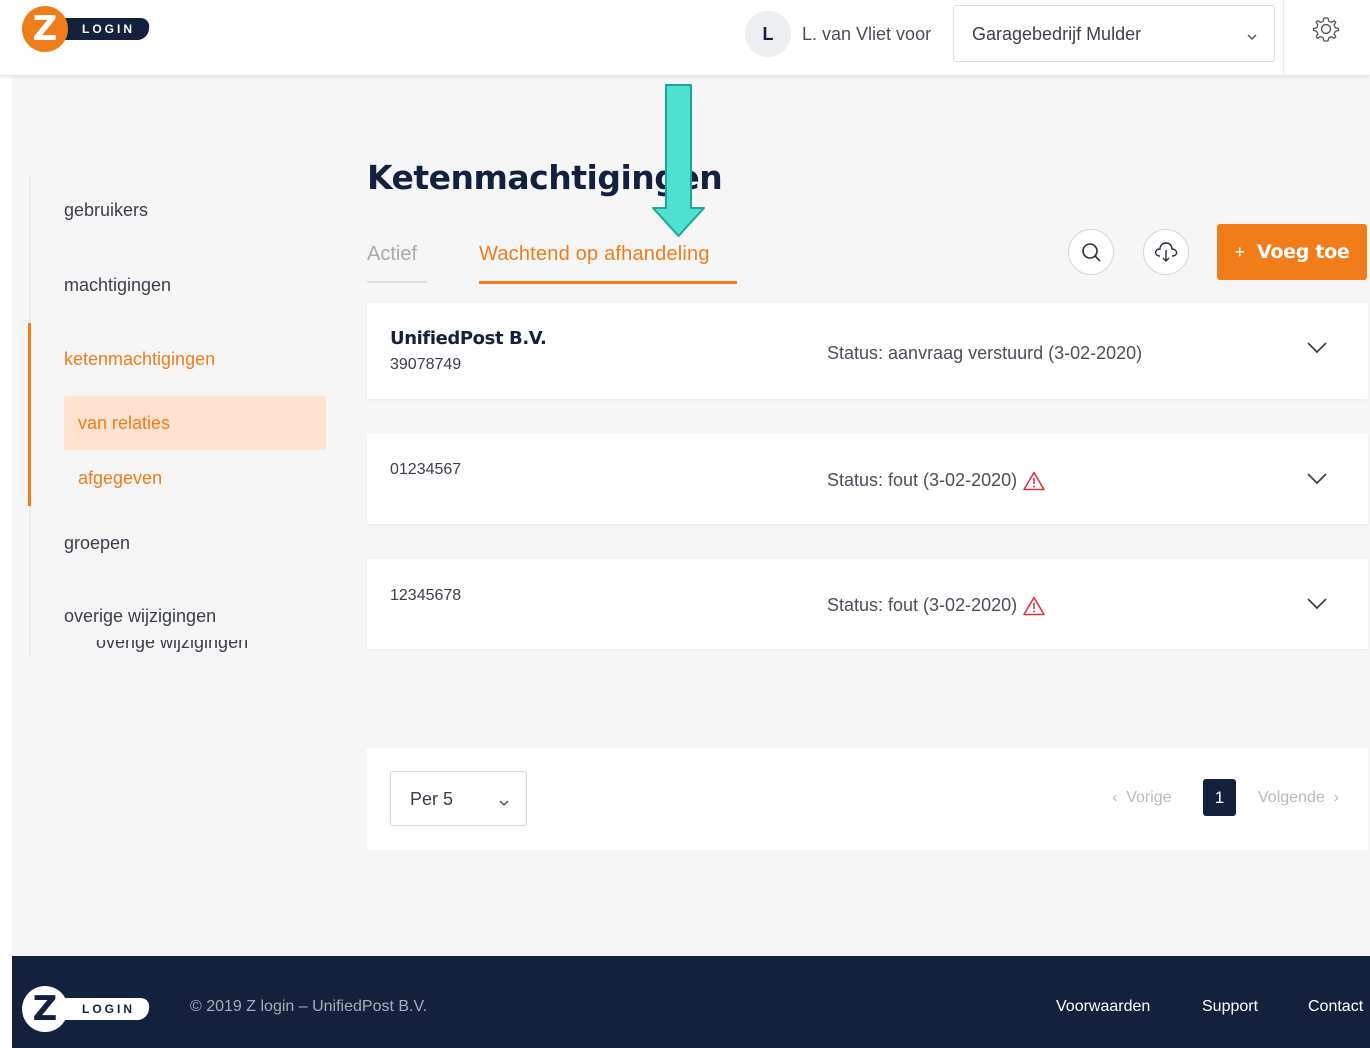 Image resolution: width=1370 pixels, height=1048 pixels. What do you see at coordinates (867, 34) in the screenshot?
I see `user-label: L. van Vliet voor` at bounding box center [867, 34].